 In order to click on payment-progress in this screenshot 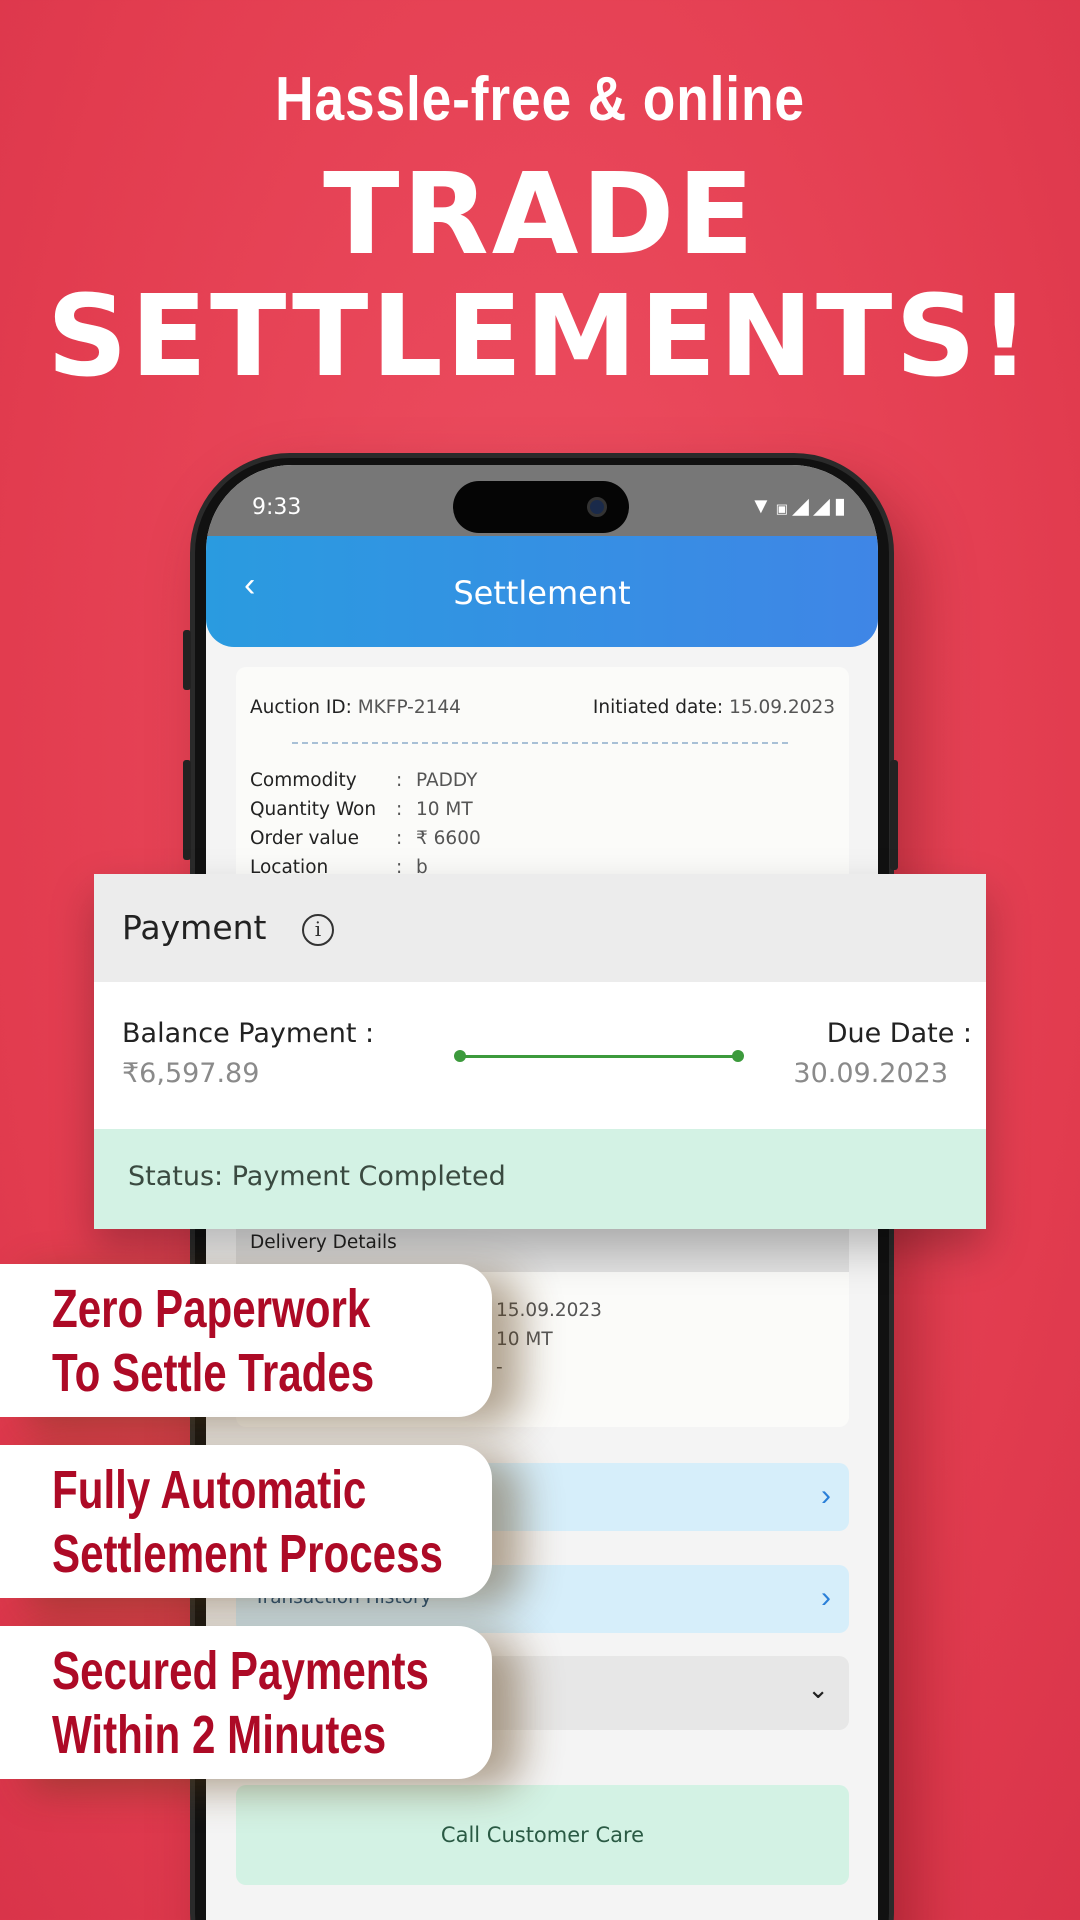, I will do `click(599, 1056)`.